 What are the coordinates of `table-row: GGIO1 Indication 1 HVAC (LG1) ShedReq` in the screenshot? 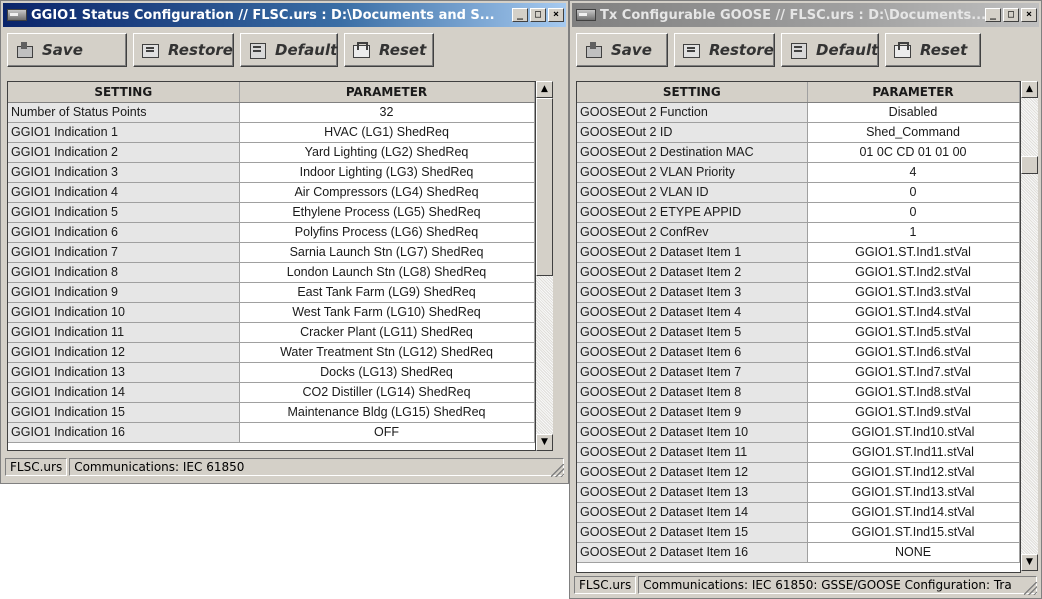 It's located at (271, 132).